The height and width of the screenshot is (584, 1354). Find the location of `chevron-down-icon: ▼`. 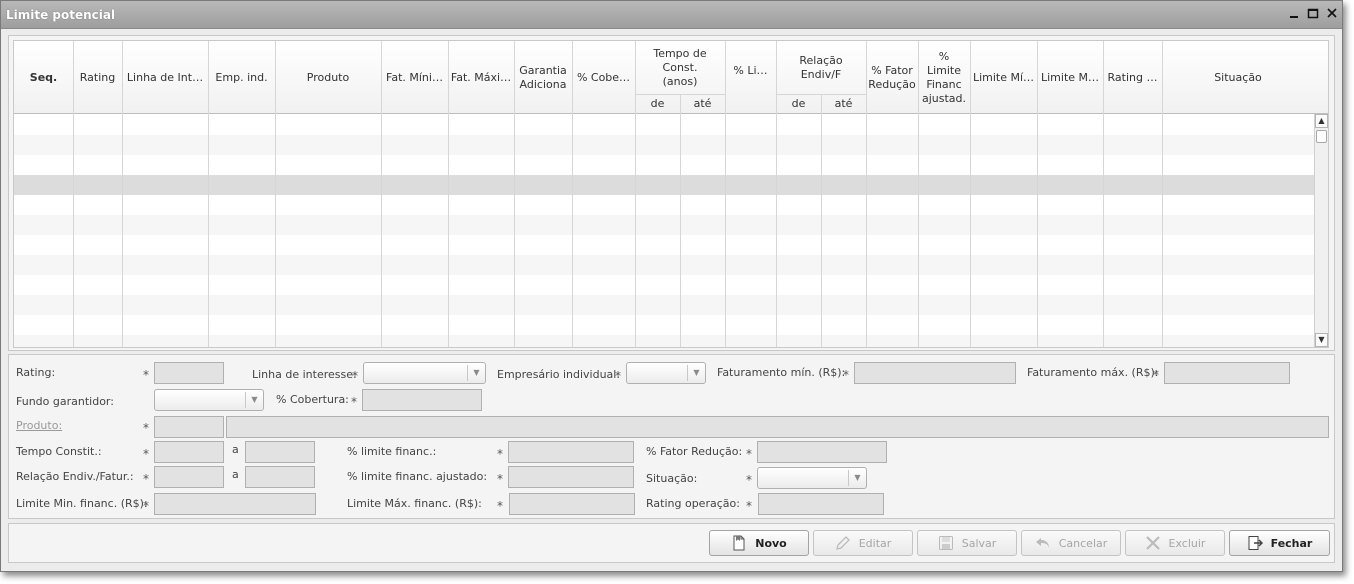

chevron-down-icon: ▼ is located at coordinates (476, 373).